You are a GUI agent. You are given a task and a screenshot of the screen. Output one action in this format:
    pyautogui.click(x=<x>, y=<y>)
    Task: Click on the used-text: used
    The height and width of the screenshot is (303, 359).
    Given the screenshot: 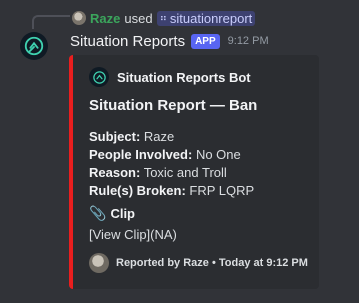 What is the action you would take?
    pyautogui.click(x=138, y=18)
    